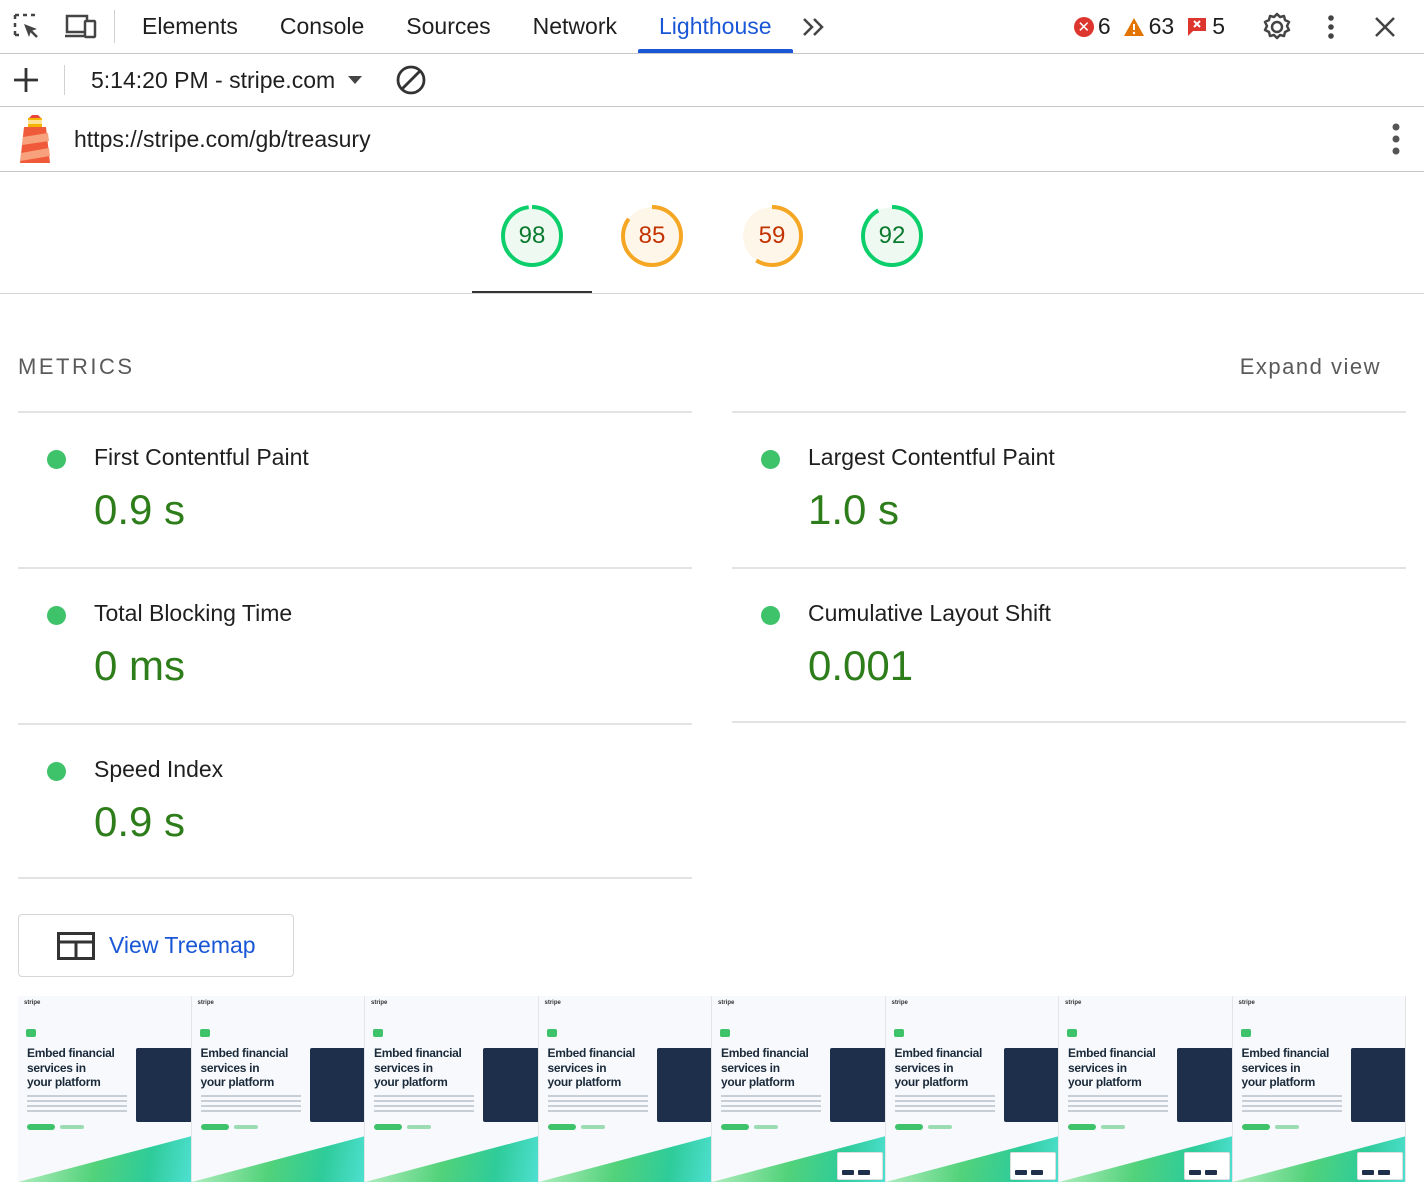 The height and width of the screenshot is (1202, 1424). Describe the element at coordinates (814, 26) in the screenshot. I see `more-tabs-icon` at that location.